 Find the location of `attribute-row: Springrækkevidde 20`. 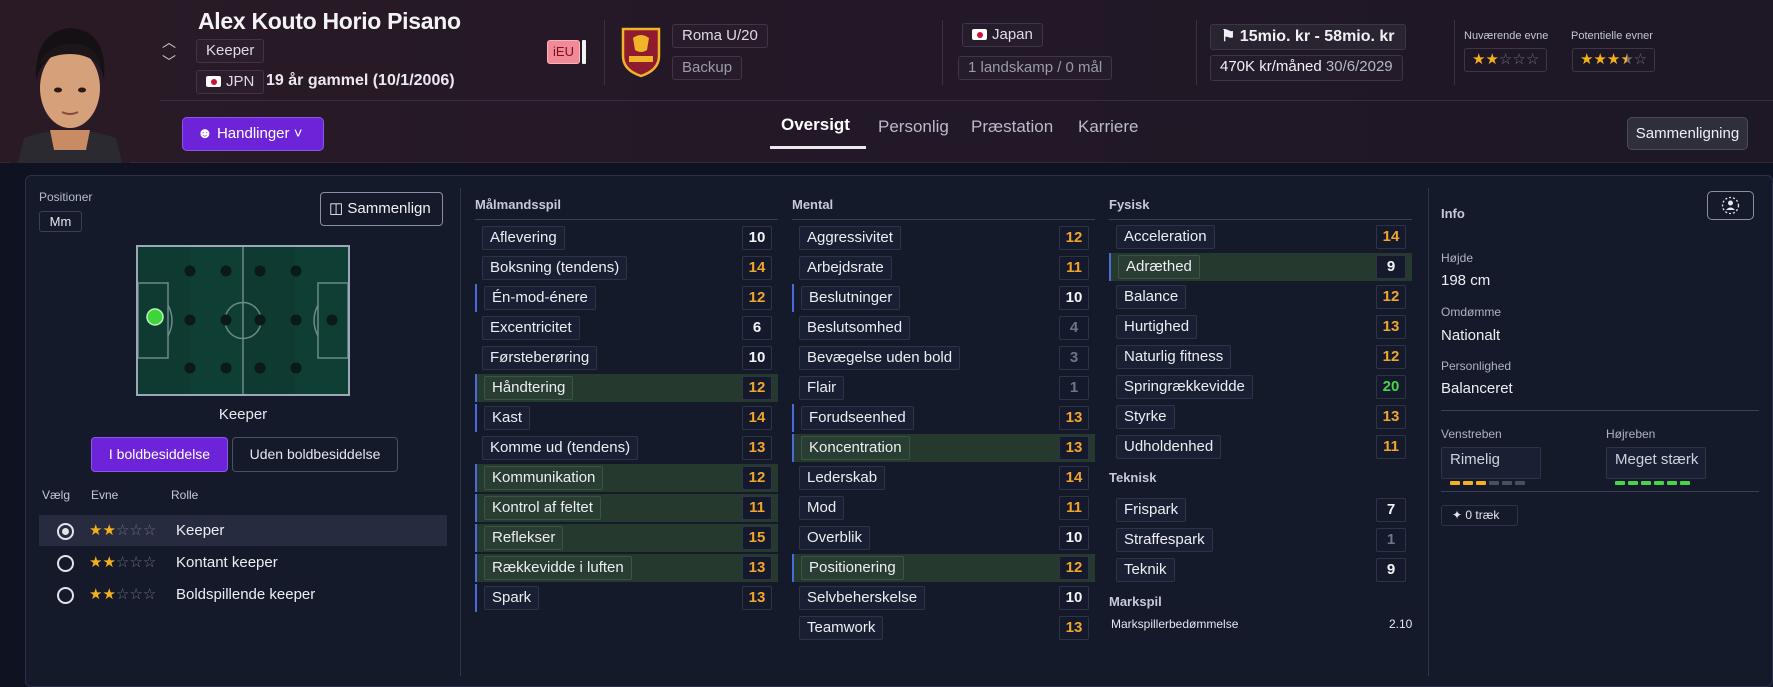

attribute-row: Springrækkevidde 20 is located at coordinates (1260, 387).